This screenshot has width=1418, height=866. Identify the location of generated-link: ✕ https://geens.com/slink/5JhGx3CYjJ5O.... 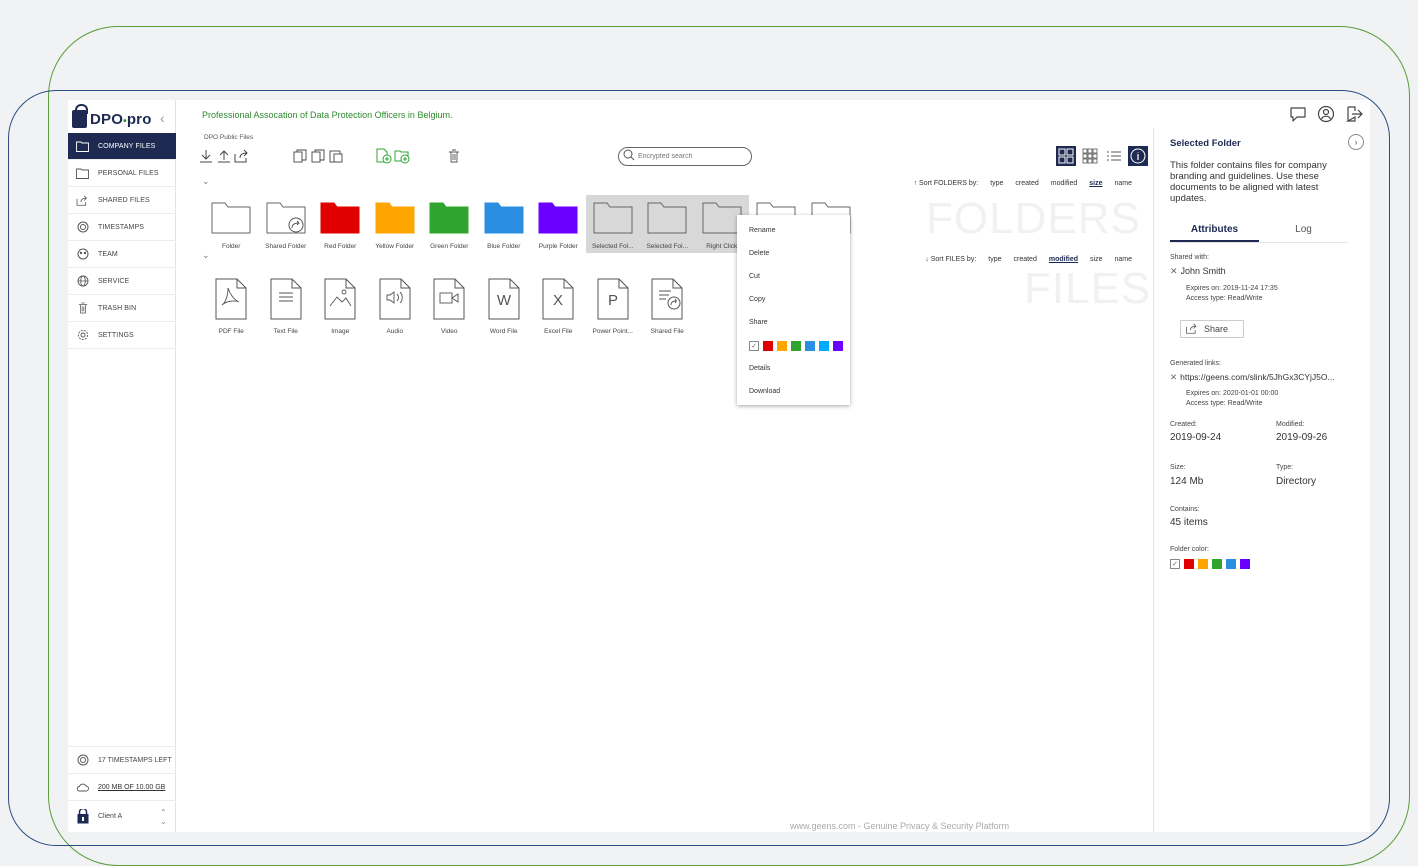
(1252, 377).